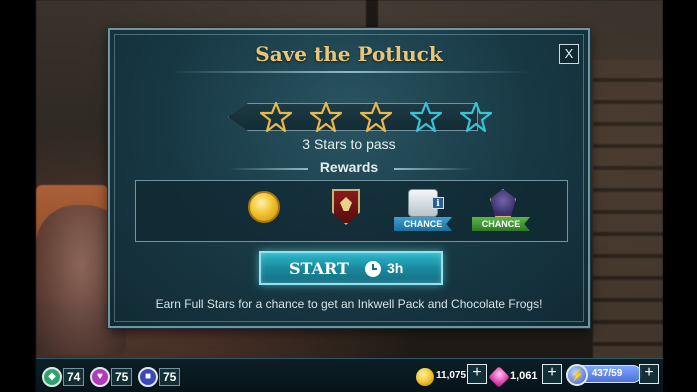  What do you see at coordinates (319, 268) in the screenshot?
I see `start-label: START` at bounding box center [319, 268].